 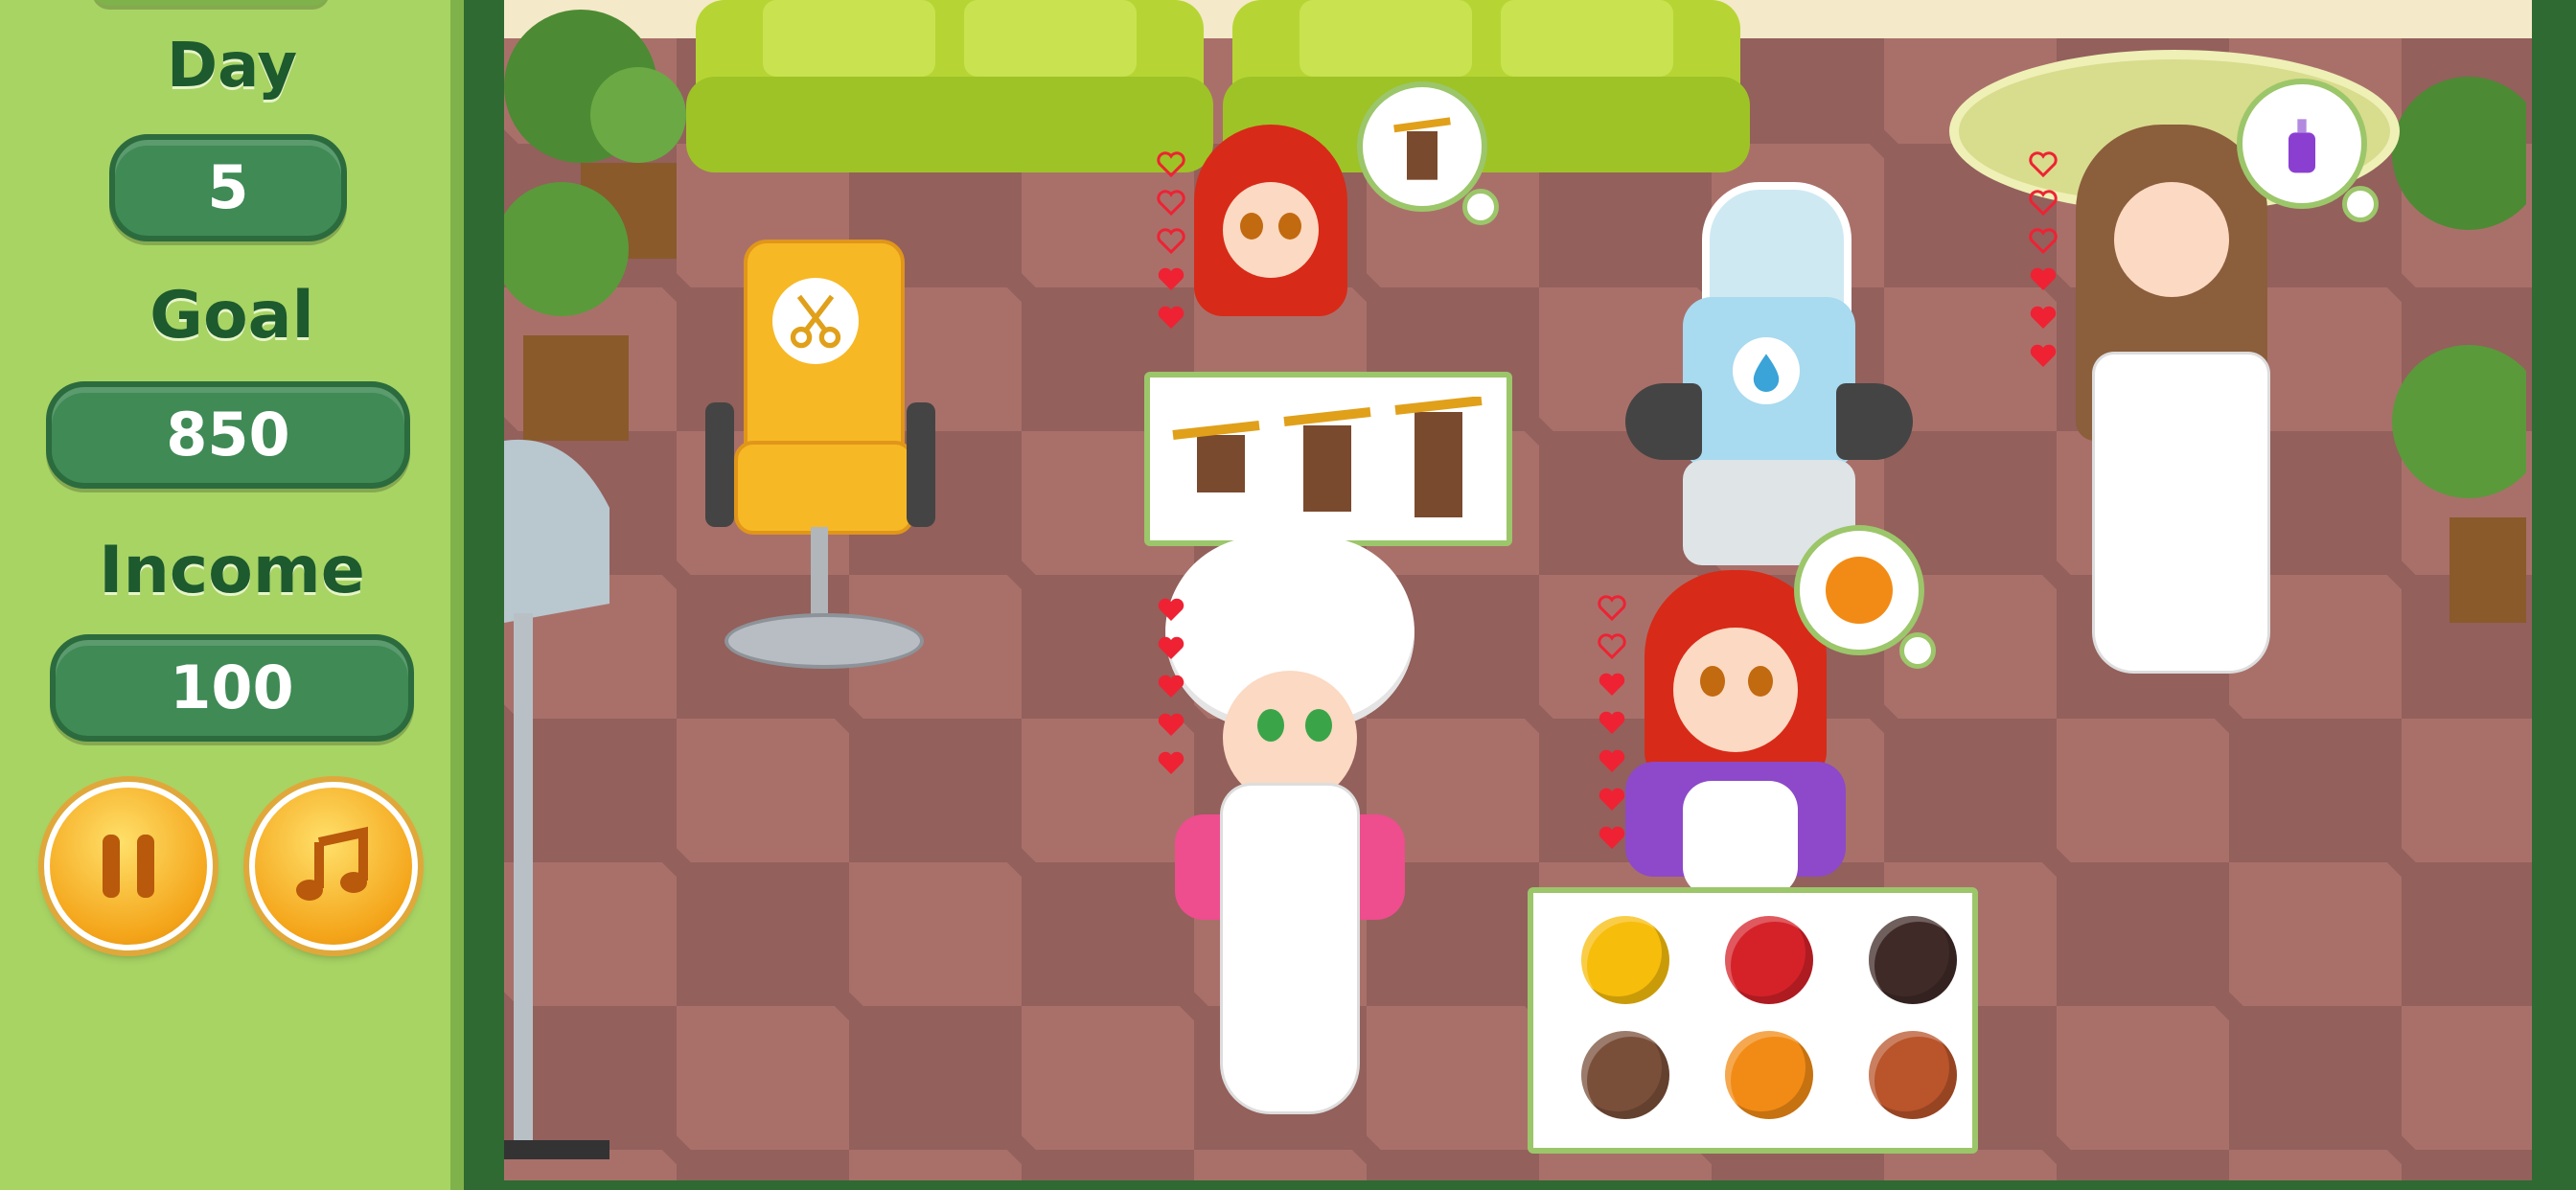 I want to click on patience-hearts-center, so click(x=1171, y=686).